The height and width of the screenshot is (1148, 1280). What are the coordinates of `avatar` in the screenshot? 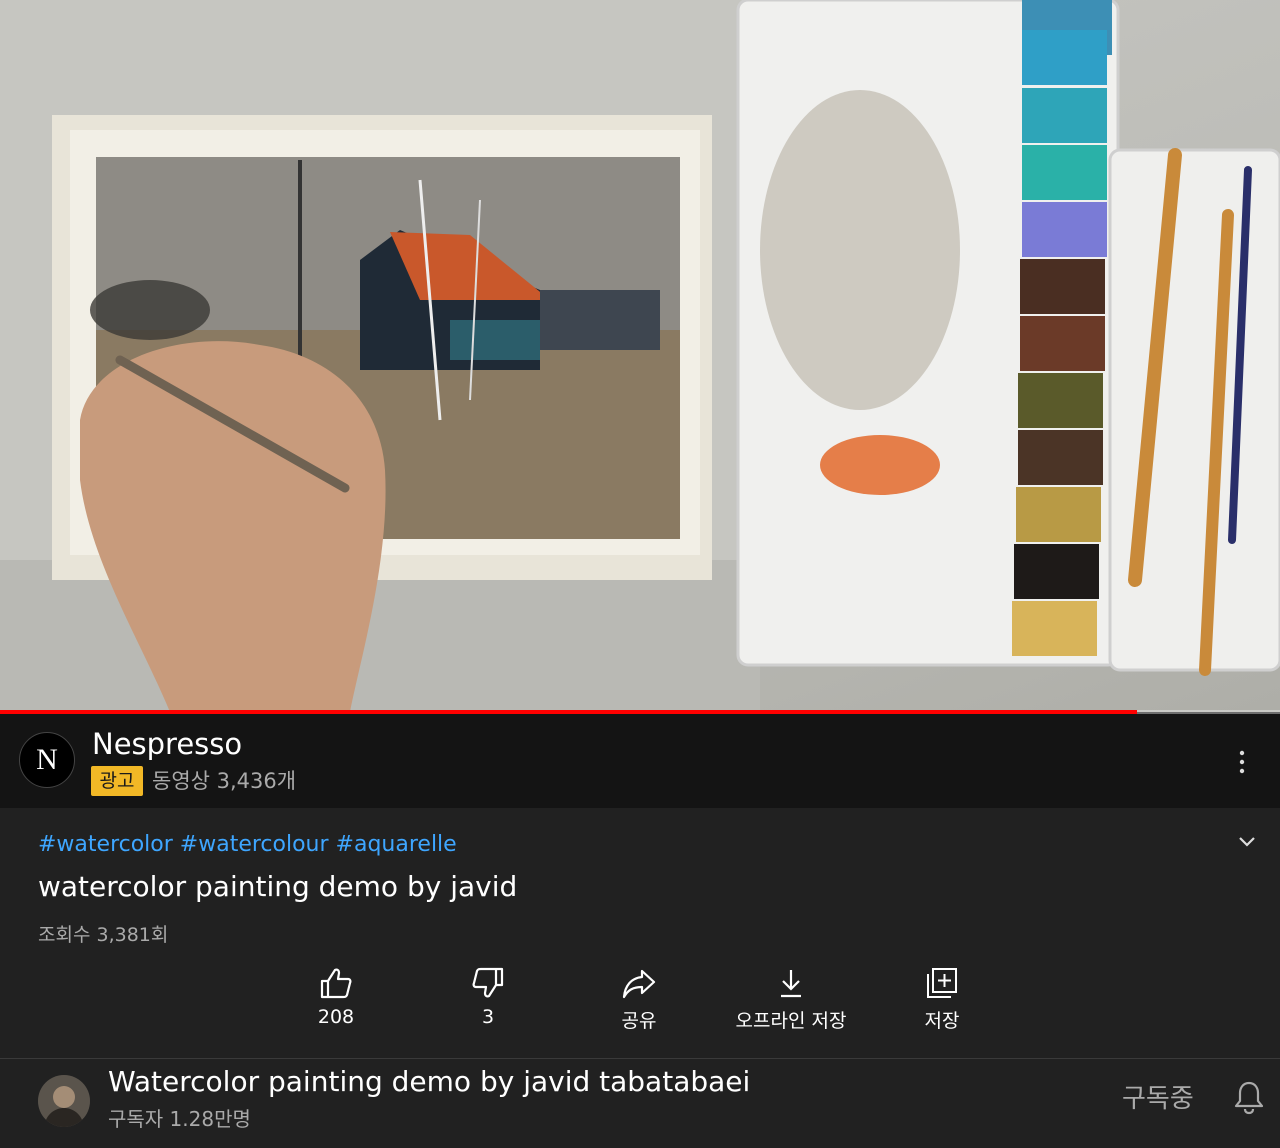 It's located at (64, 1101).